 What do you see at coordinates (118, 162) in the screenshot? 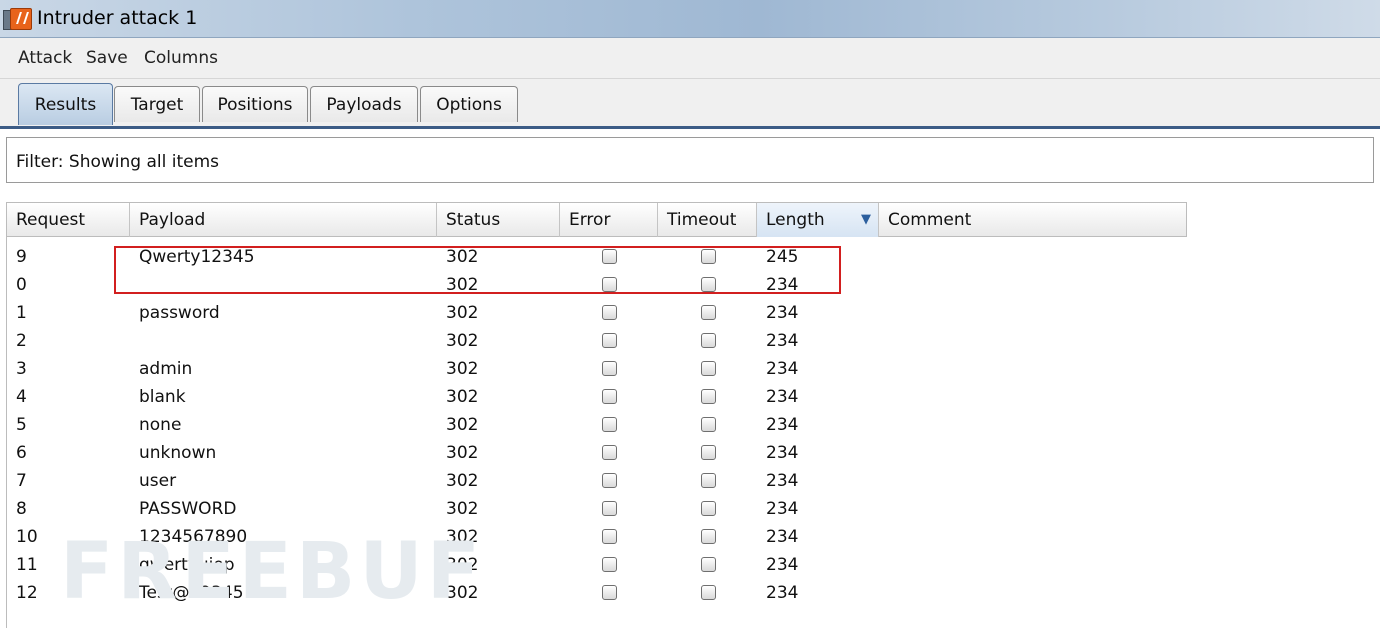
I see `filter-text: Filter: Showing all items` at bounding box center [118, 162].